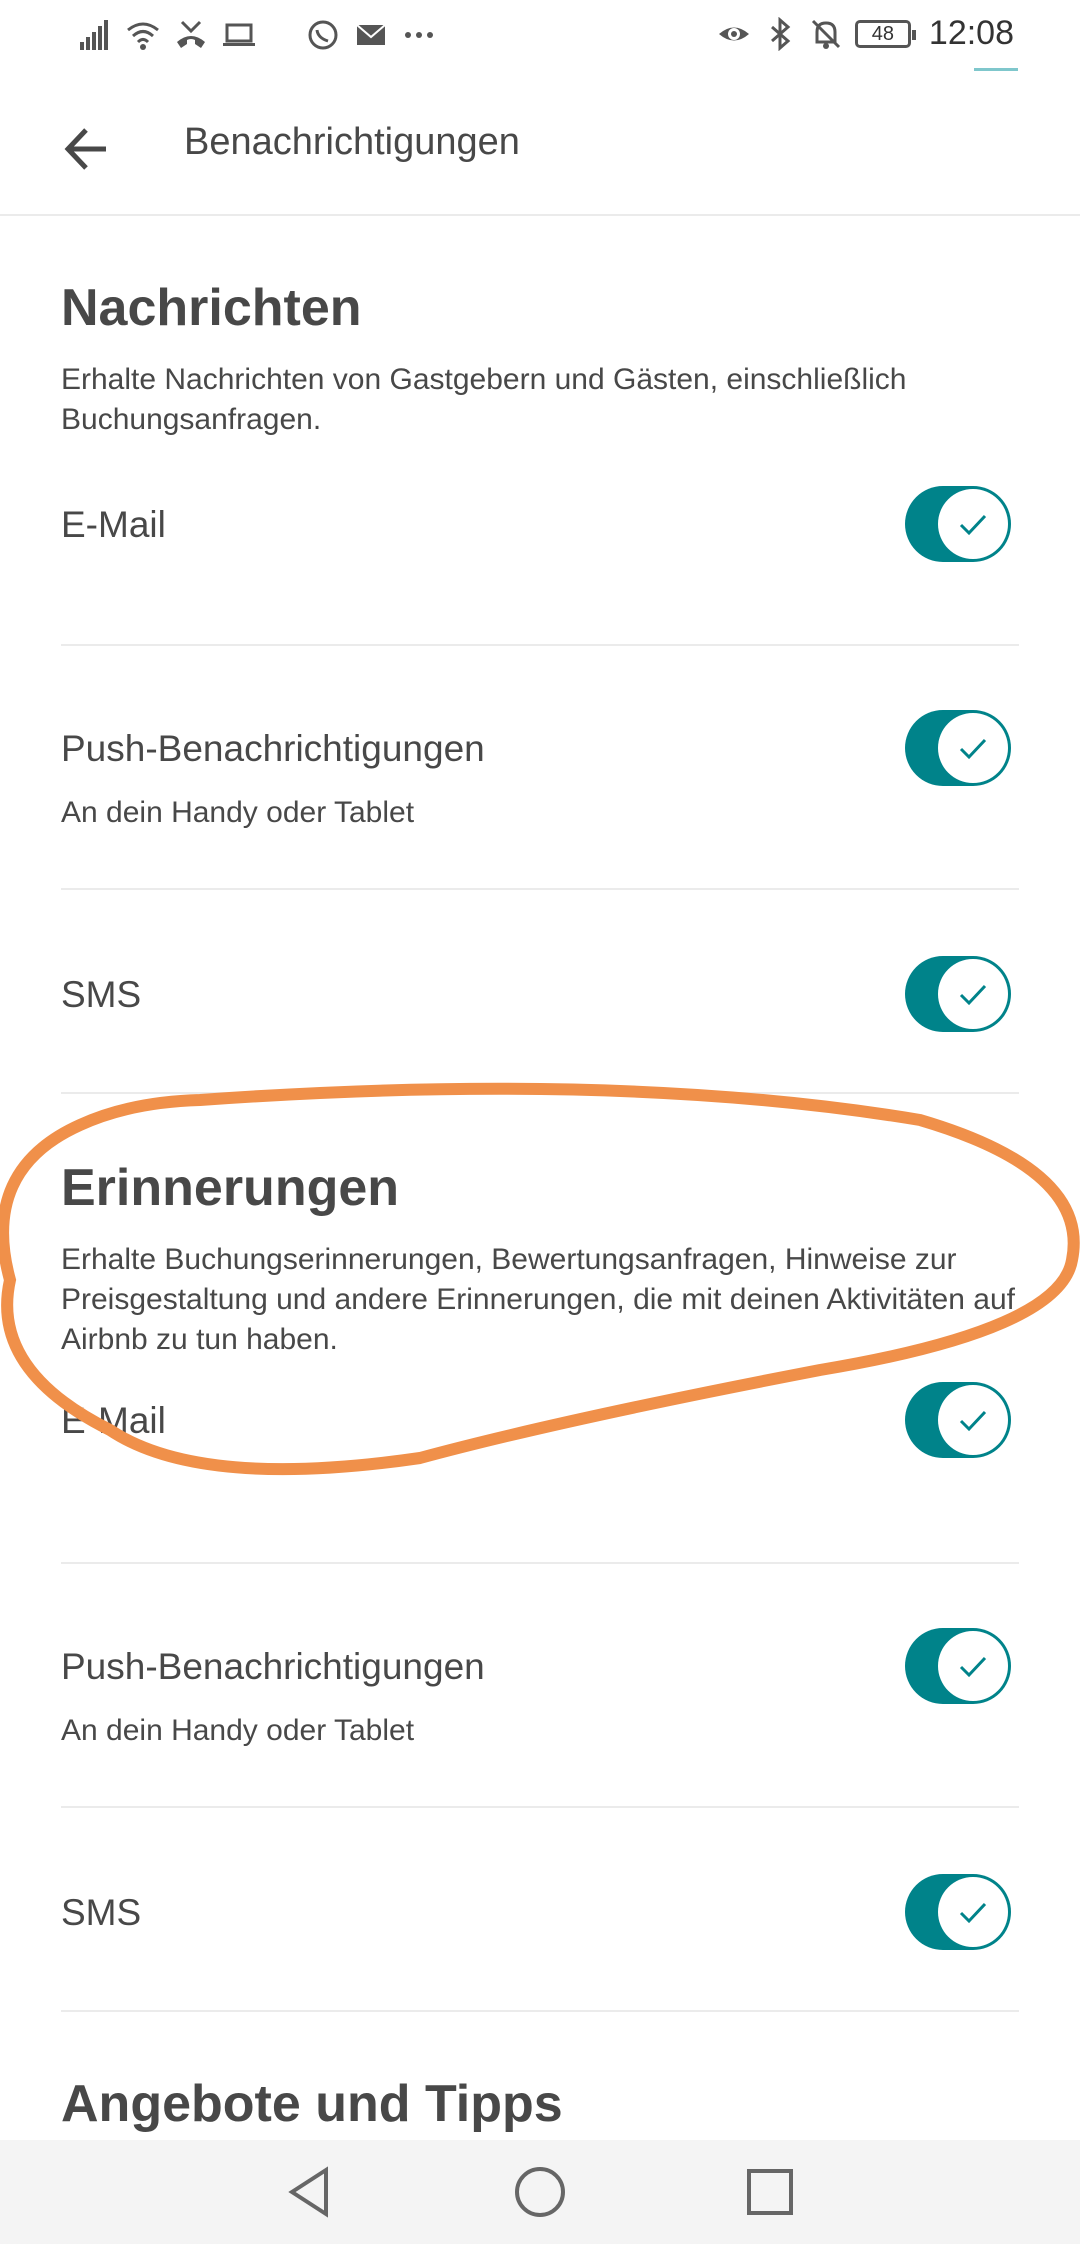 Image resolution: width=1080 pixels, height=2244 pixels. I want to click on mail-icon, so click(371, 34).